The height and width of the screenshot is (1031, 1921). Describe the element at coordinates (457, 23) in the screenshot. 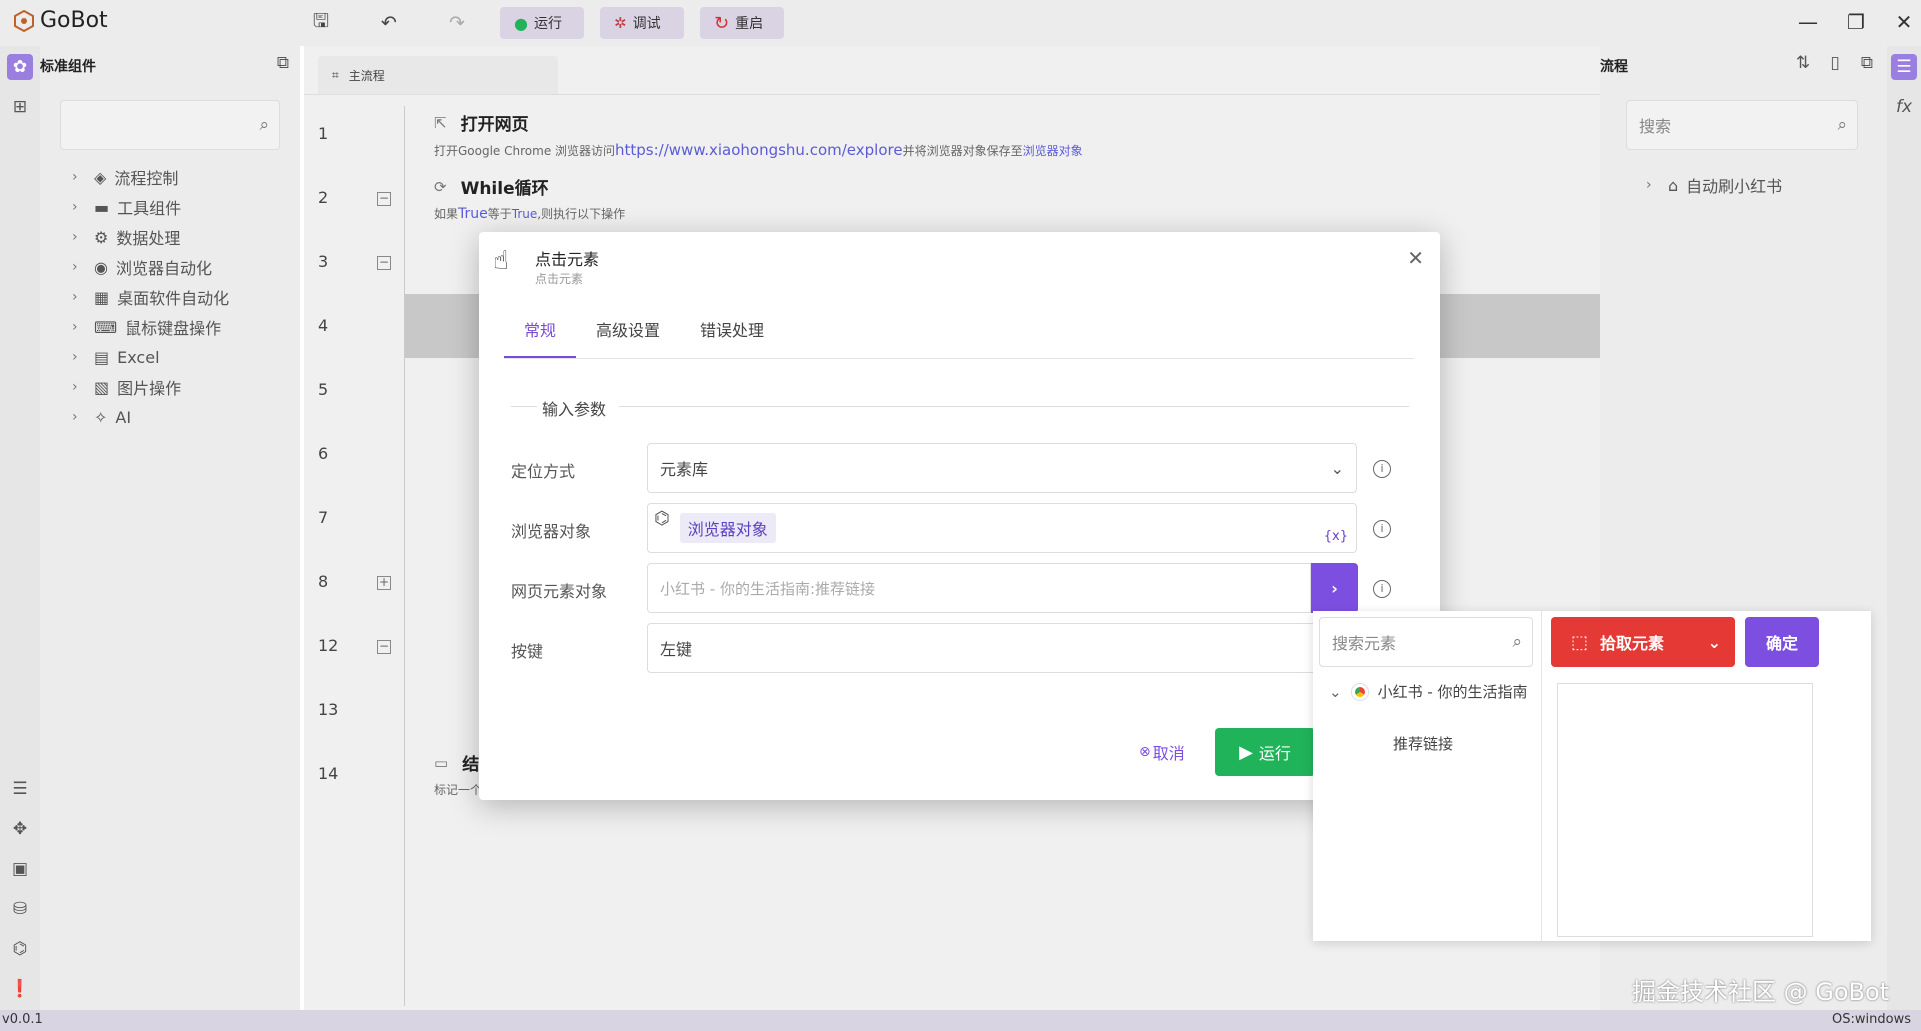

I see `redo-icon: ↷` at that location.